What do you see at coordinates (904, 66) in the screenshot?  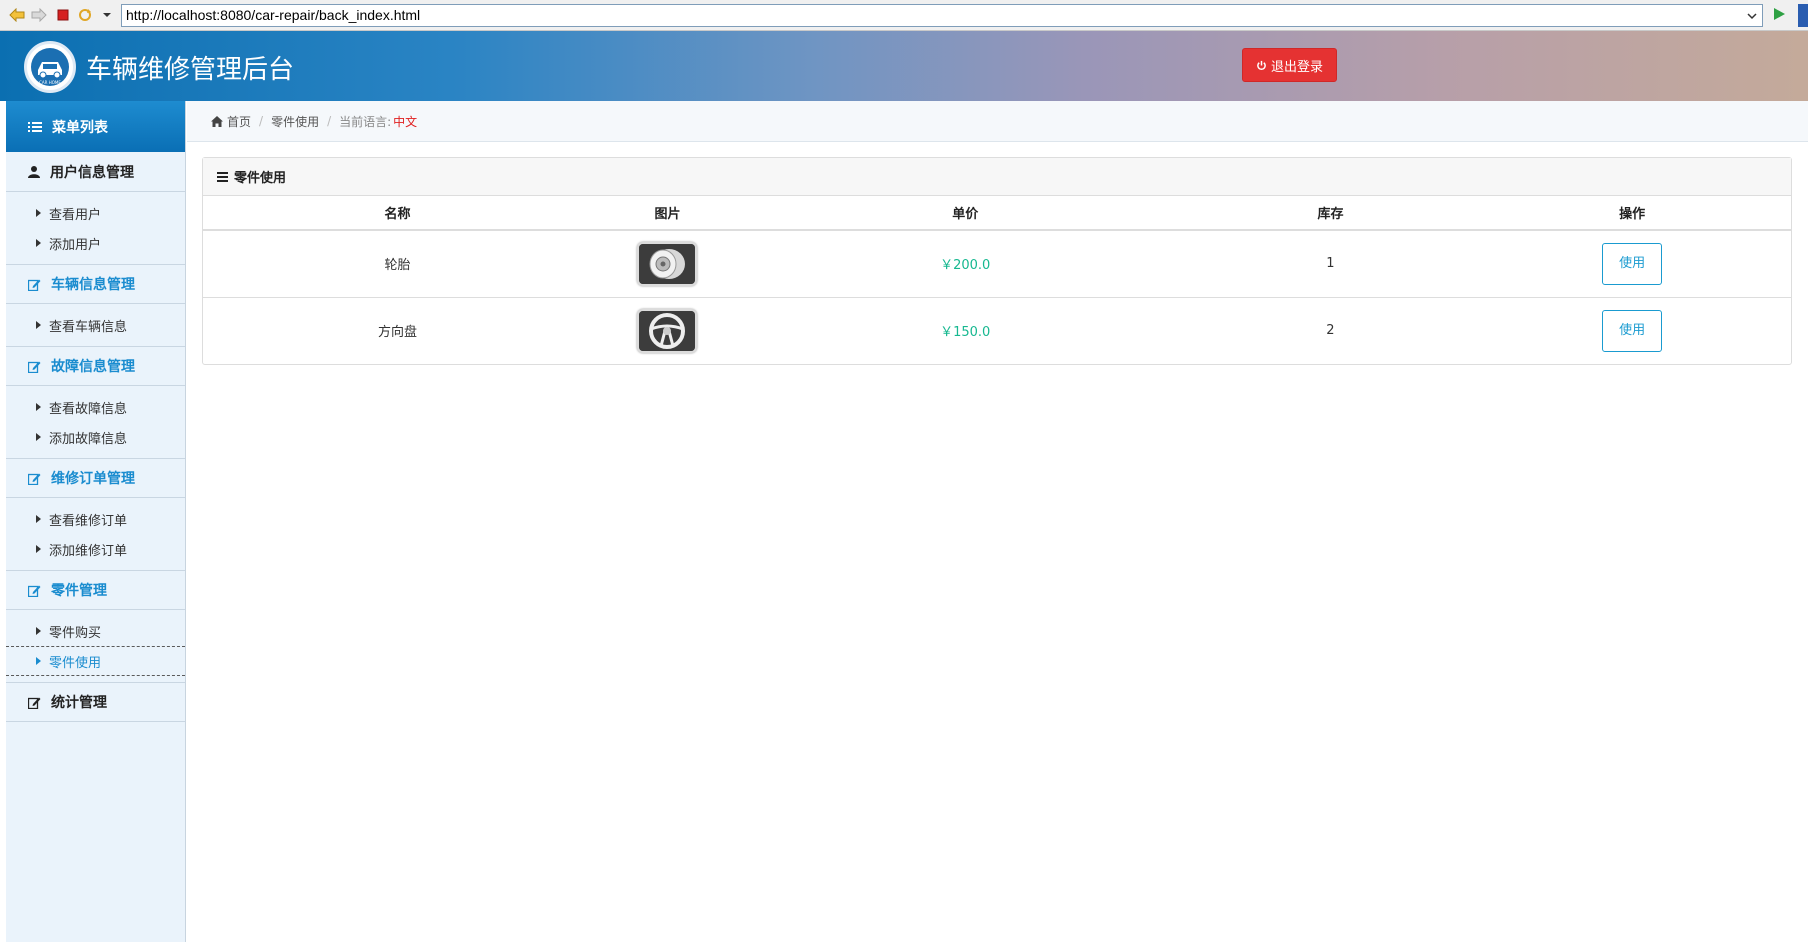 I see `app-header: CAR HOME 车辆维修管理后台 退出登录` at bounding box center [904, 66].